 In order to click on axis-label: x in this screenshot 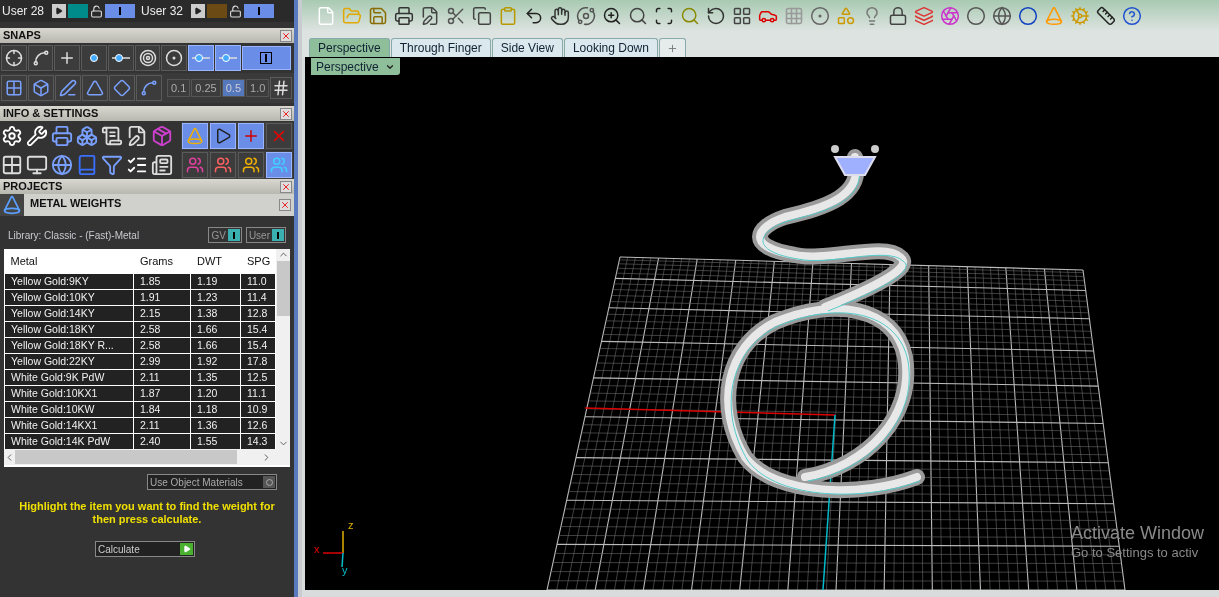, I will do `click(317, 549)`.